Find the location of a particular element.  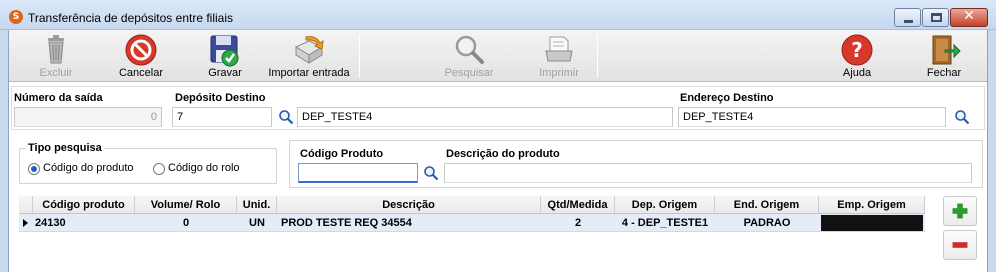

plus-icon is located at coordinates (960, 211).